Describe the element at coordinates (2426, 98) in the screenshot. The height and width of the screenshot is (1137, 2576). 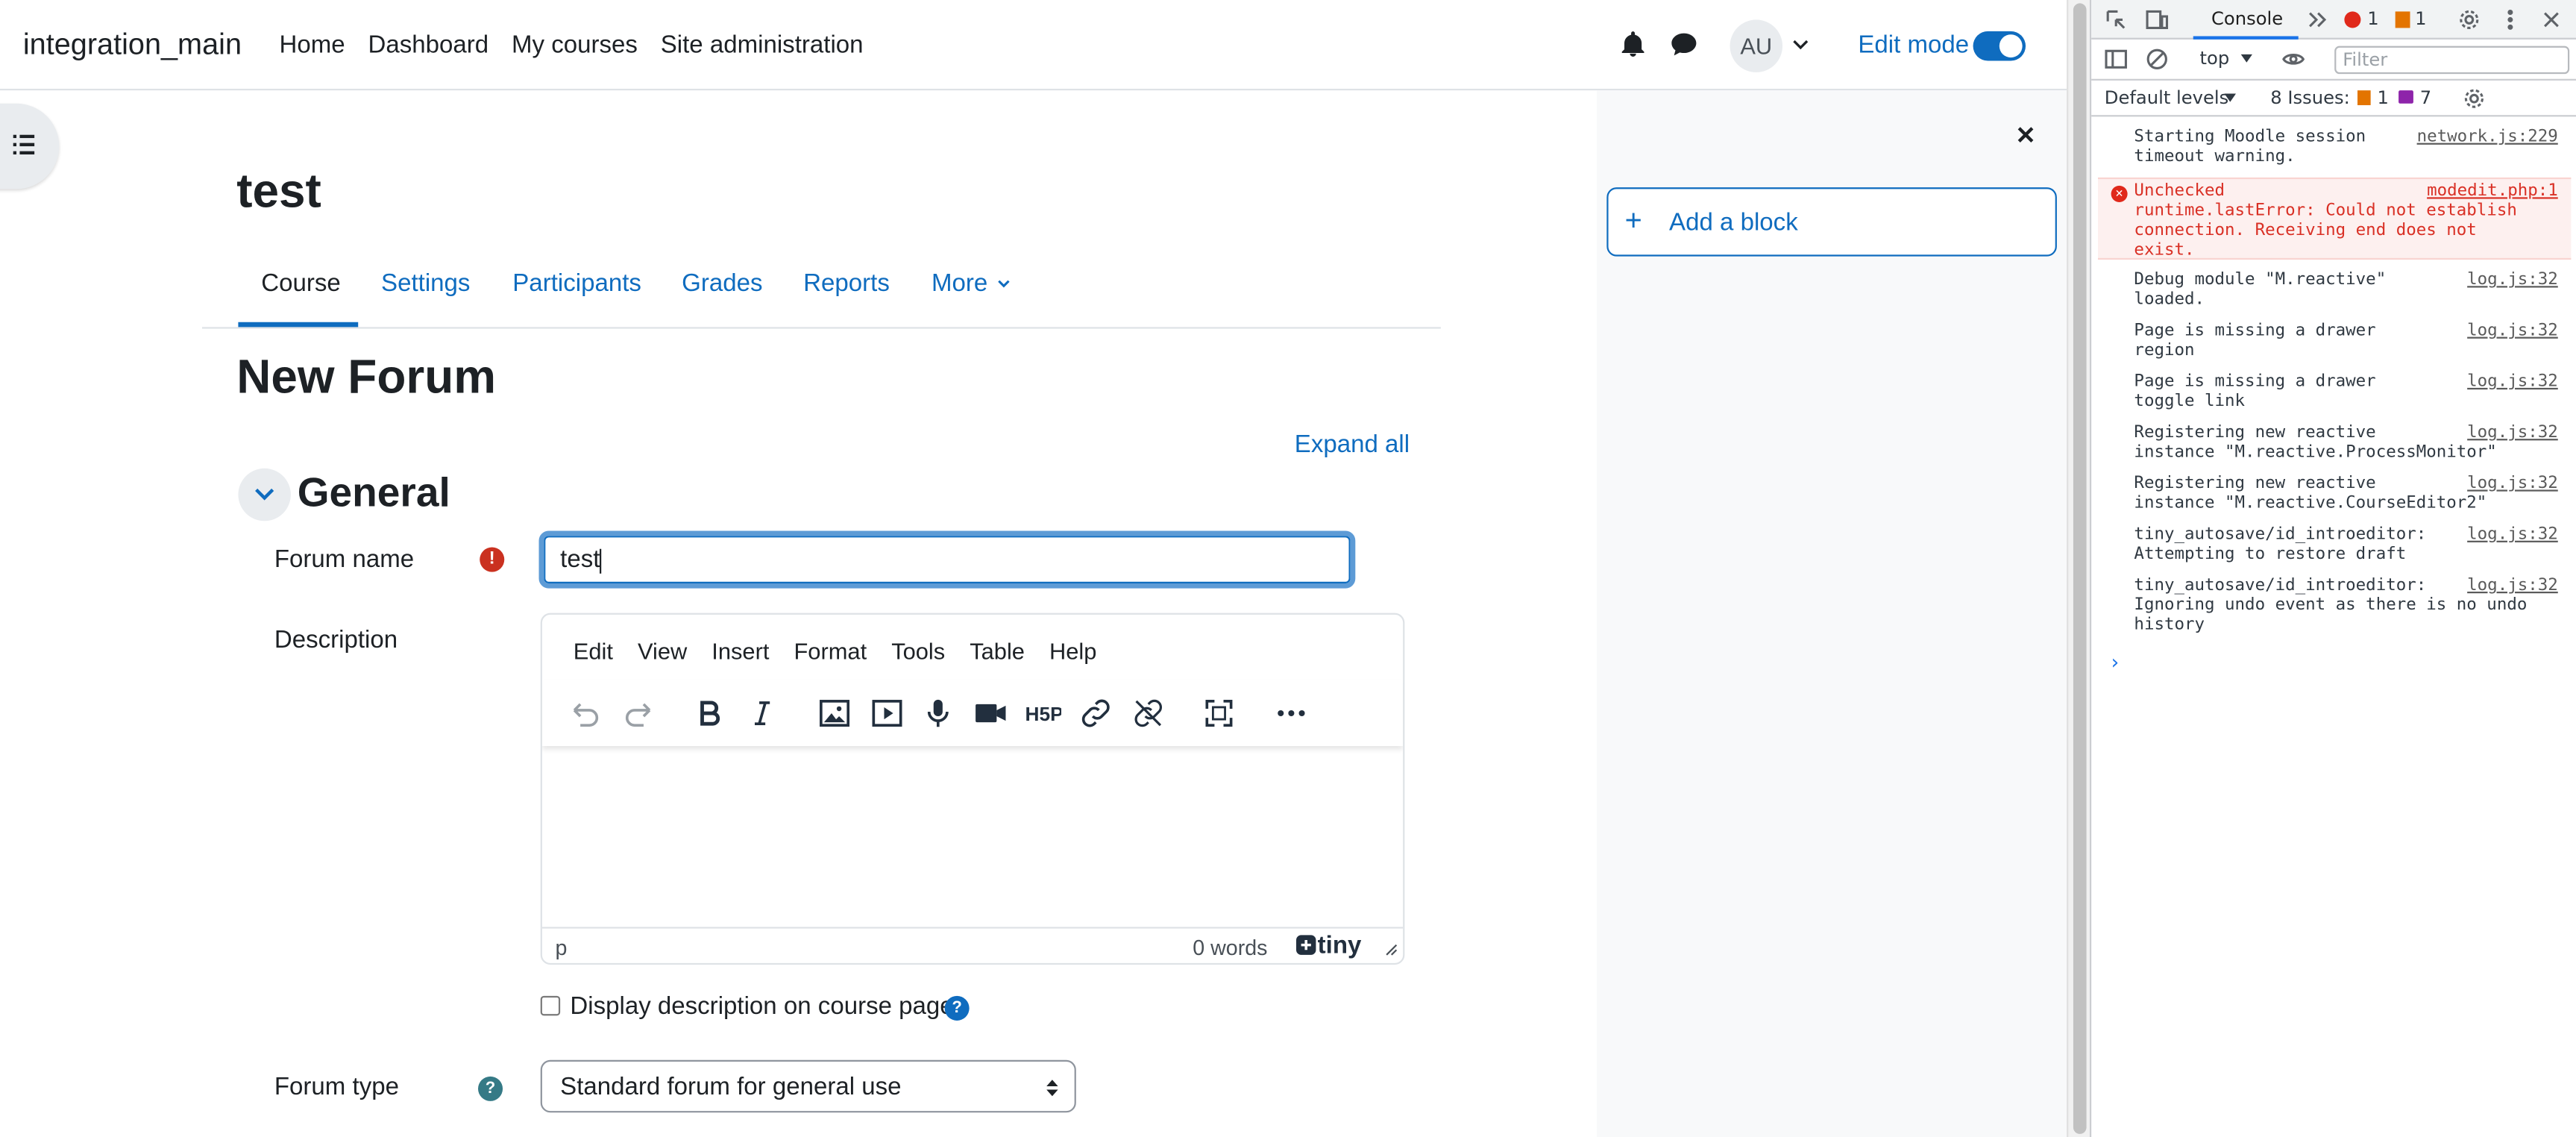
I see `issues-info-count: 7` at that location.